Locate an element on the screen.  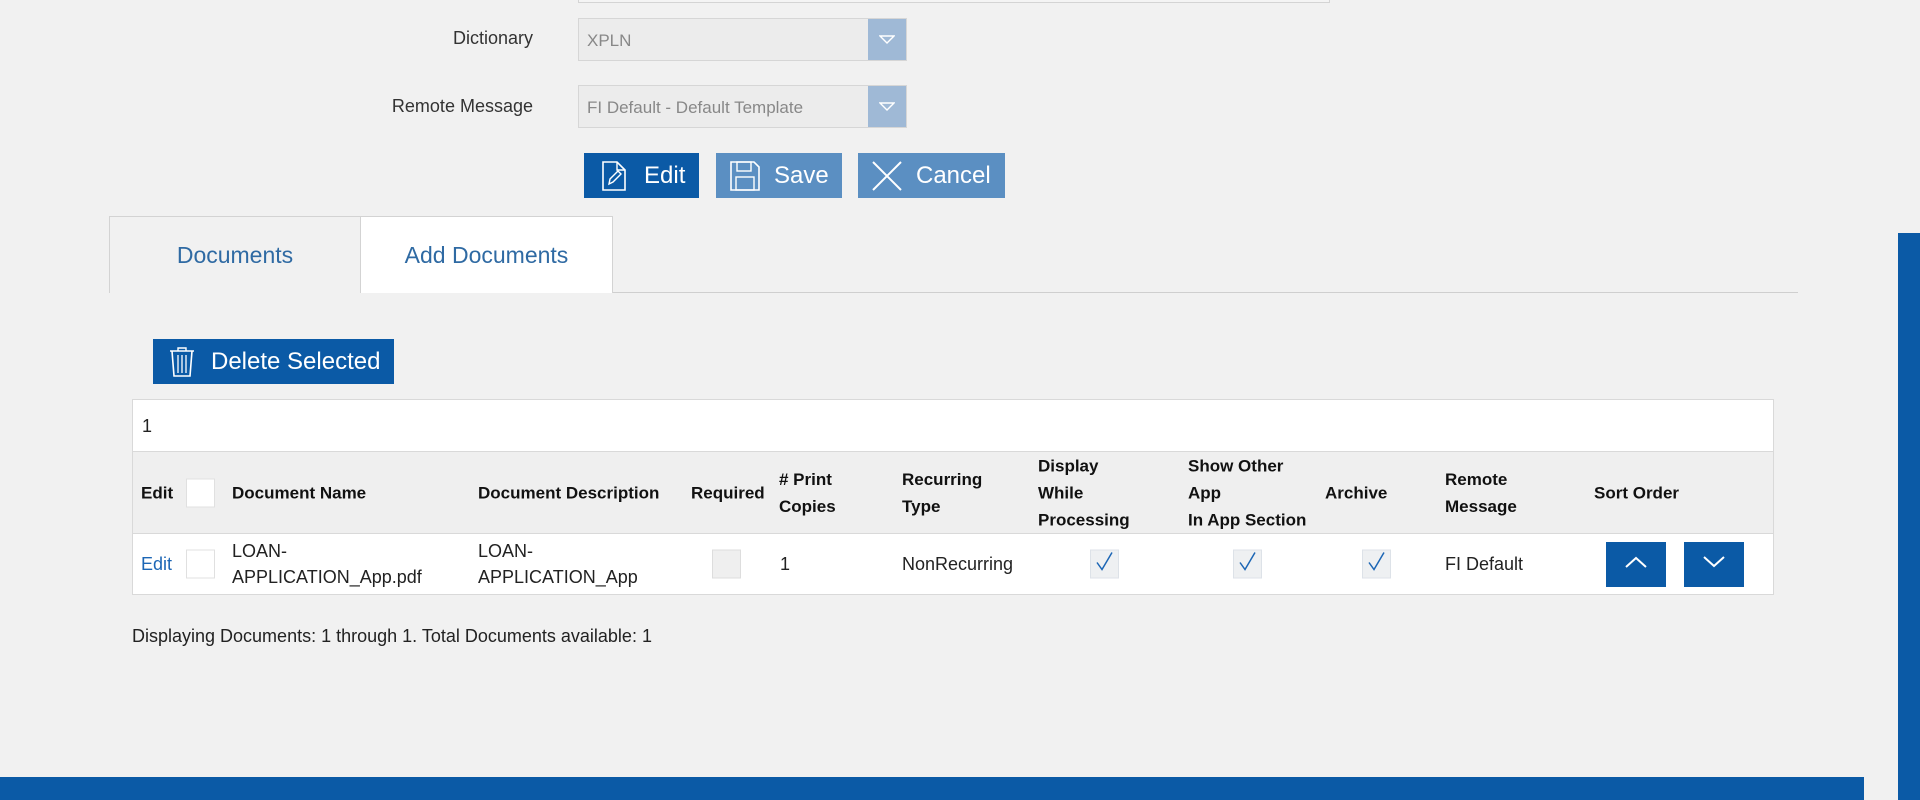
header-display-line2: While is located at coordinates (1061, 492).